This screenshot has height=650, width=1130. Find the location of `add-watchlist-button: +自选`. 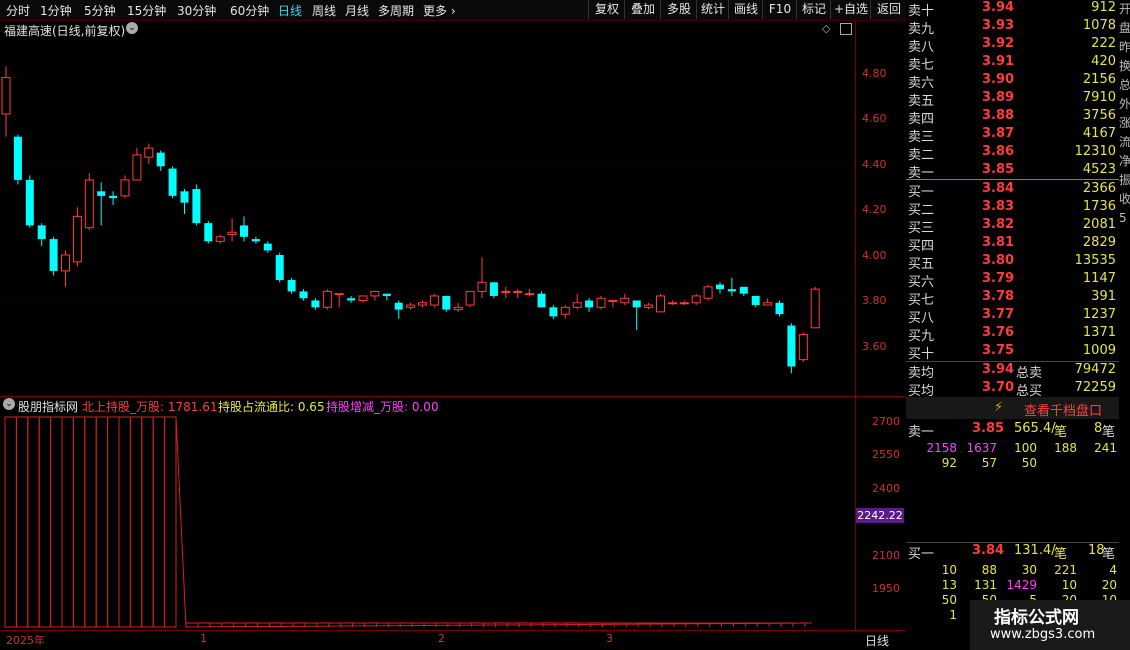

add-watchlist-button: +自选 is located at coordinates (850, 9).